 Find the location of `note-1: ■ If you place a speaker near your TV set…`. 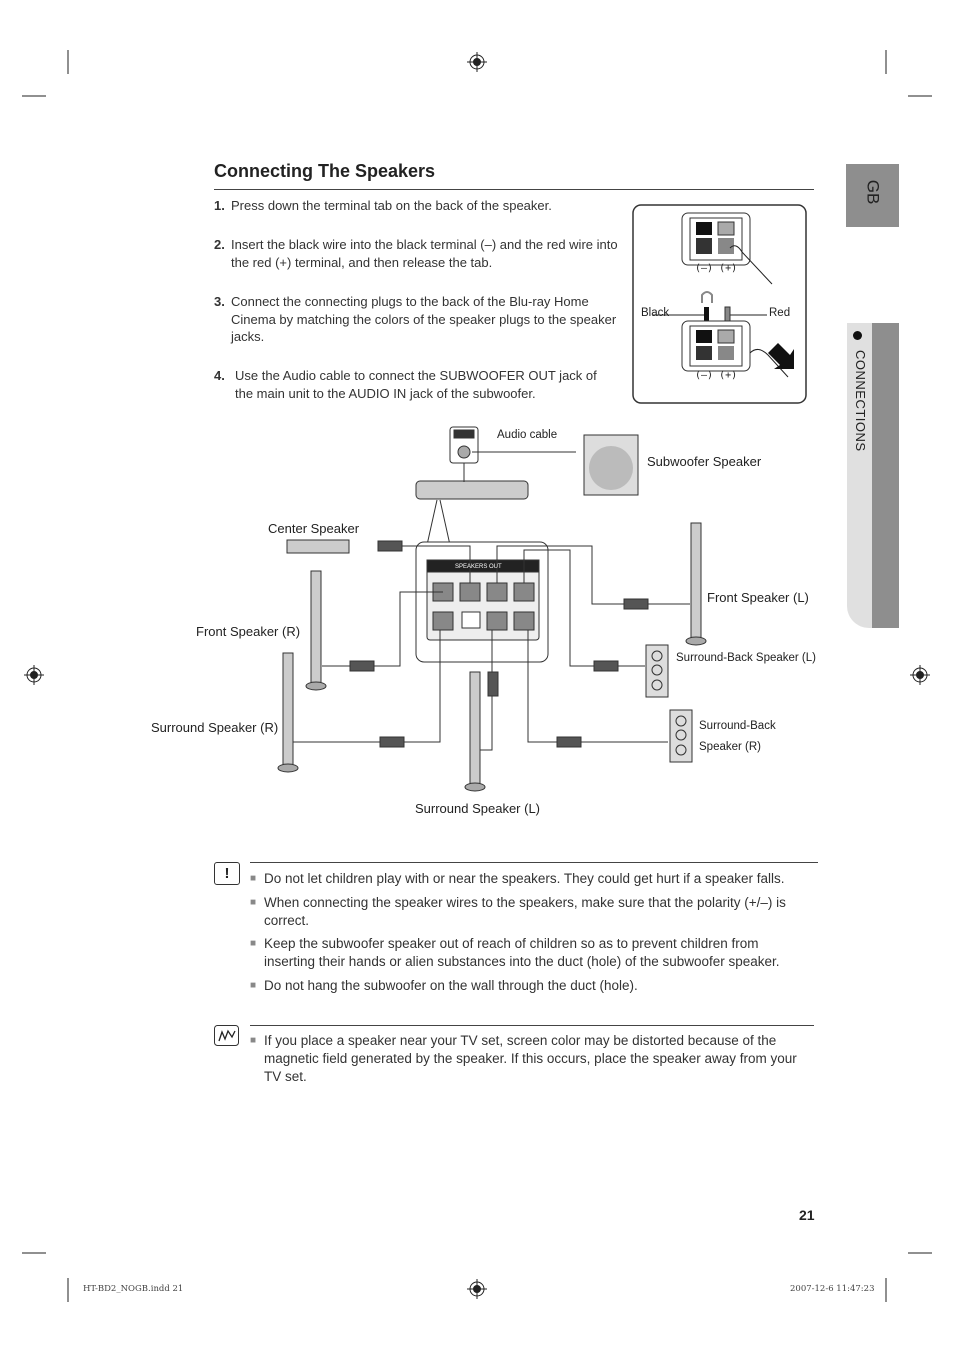

note-1: ■ If you place a speaker near your TV set… is located at coordinates (523, 1058).